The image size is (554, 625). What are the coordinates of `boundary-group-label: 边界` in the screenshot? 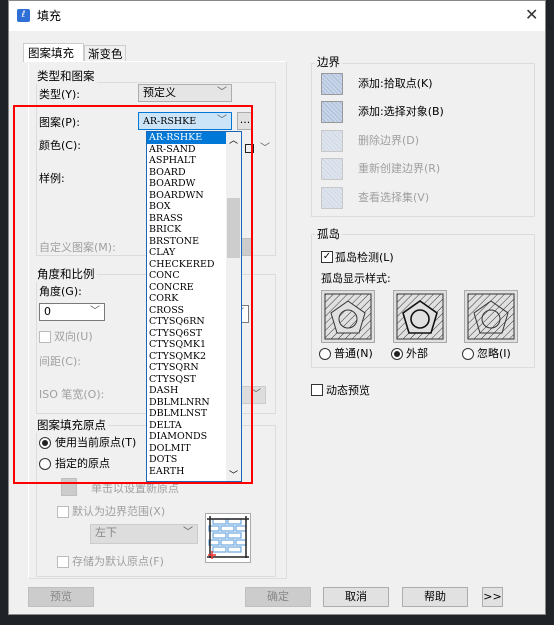 It's located at (328, 62).